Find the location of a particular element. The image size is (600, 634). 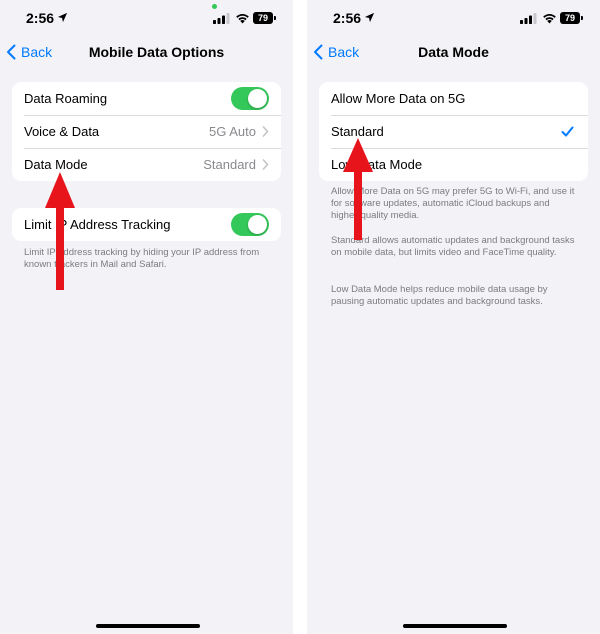

page-title: Data Mode is located at coordinates (453, 52).